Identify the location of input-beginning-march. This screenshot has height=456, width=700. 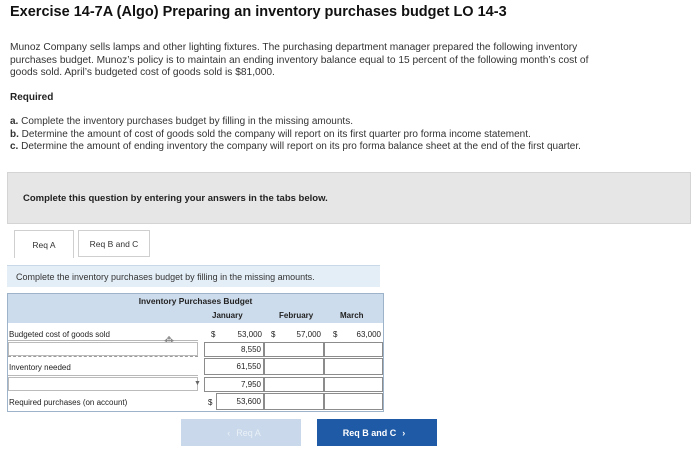
(353, 384).